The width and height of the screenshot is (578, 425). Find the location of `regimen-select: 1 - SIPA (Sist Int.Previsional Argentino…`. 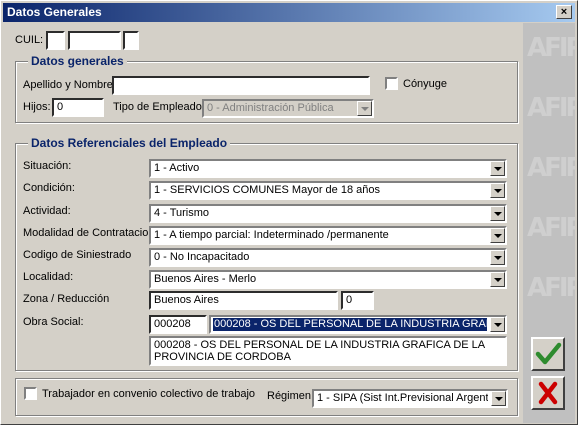

regimen-select: 1 - SIPA (Sist Int.Previsional Argentino… is located at coordinates (410, 398).